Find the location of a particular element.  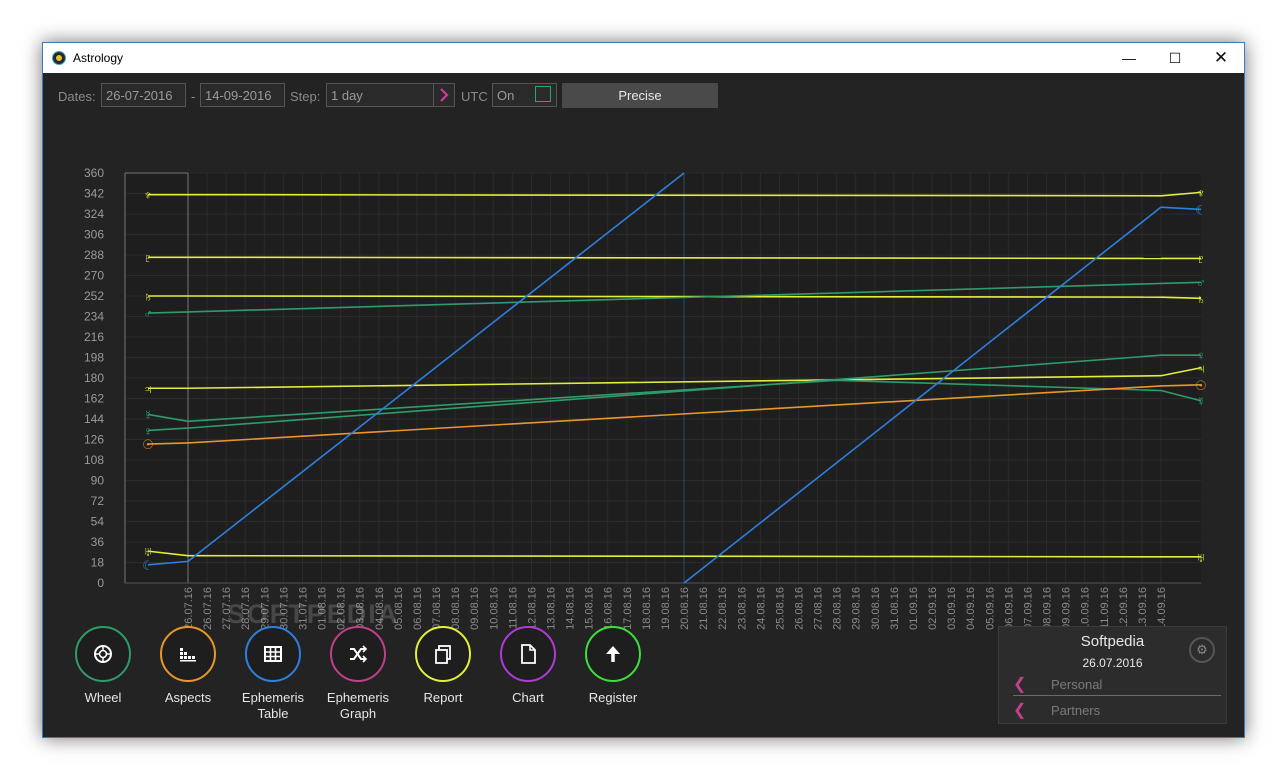

shuffle-icon is located at coordinates (358, 654).